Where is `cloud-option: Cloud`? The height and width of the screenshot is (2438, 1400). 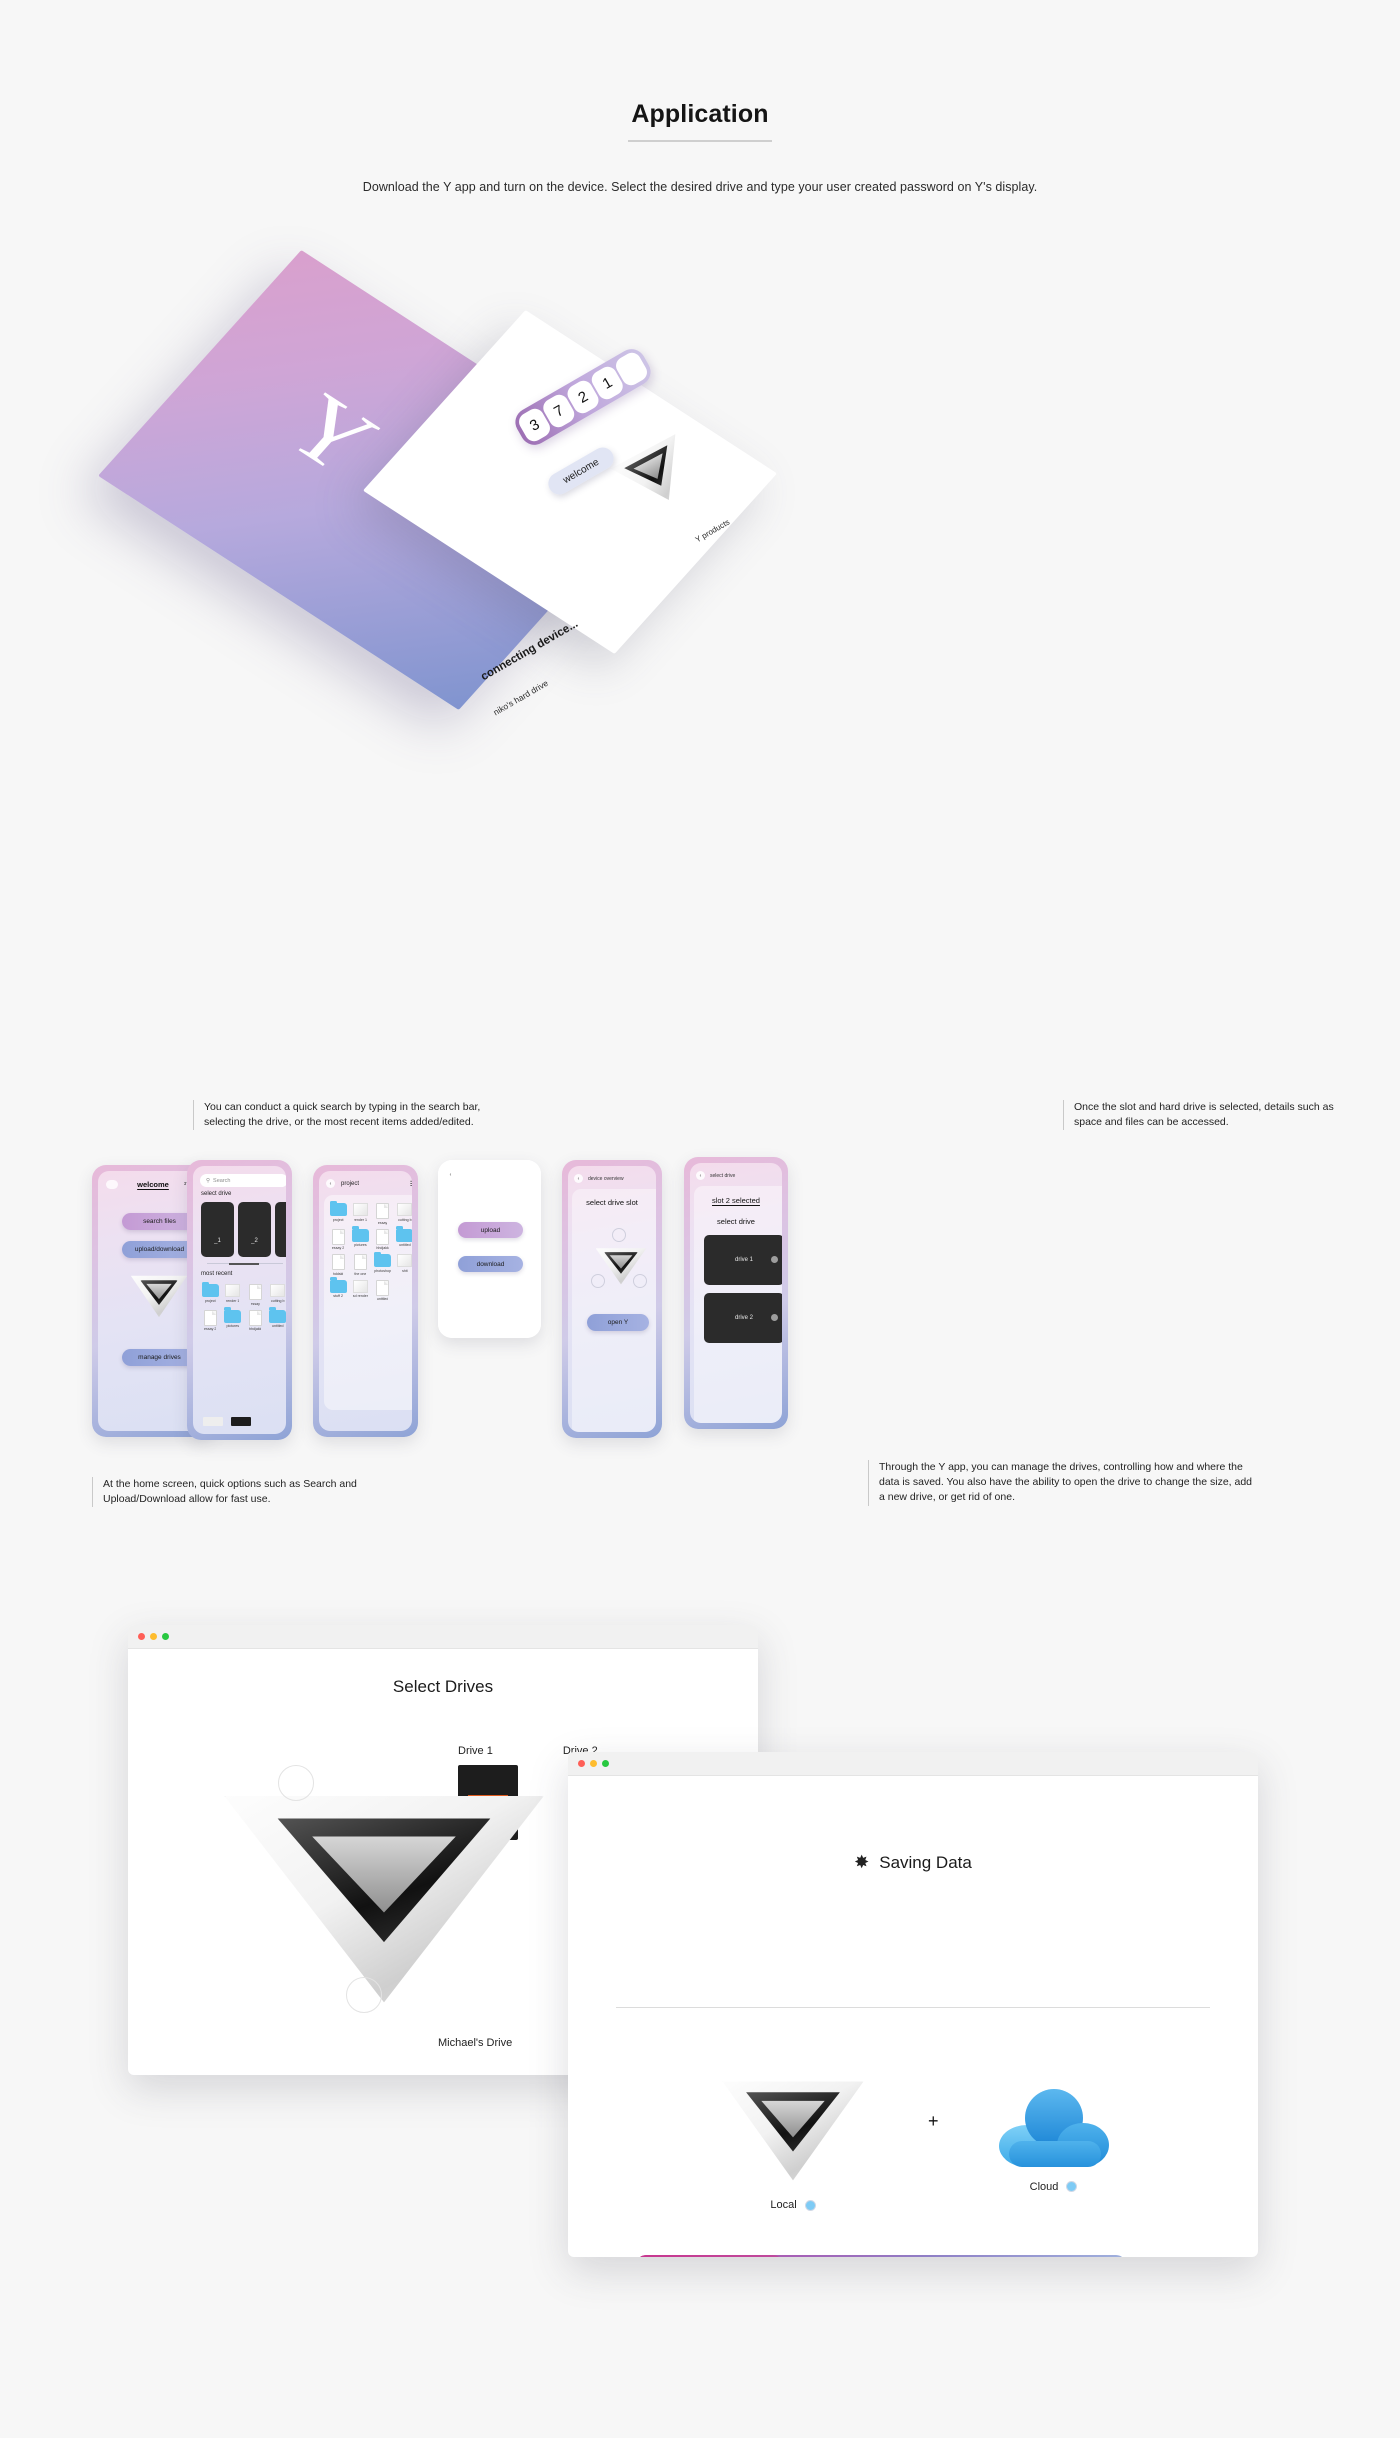 cloud-option: Cloud is located at coordinates (1053, 2140).